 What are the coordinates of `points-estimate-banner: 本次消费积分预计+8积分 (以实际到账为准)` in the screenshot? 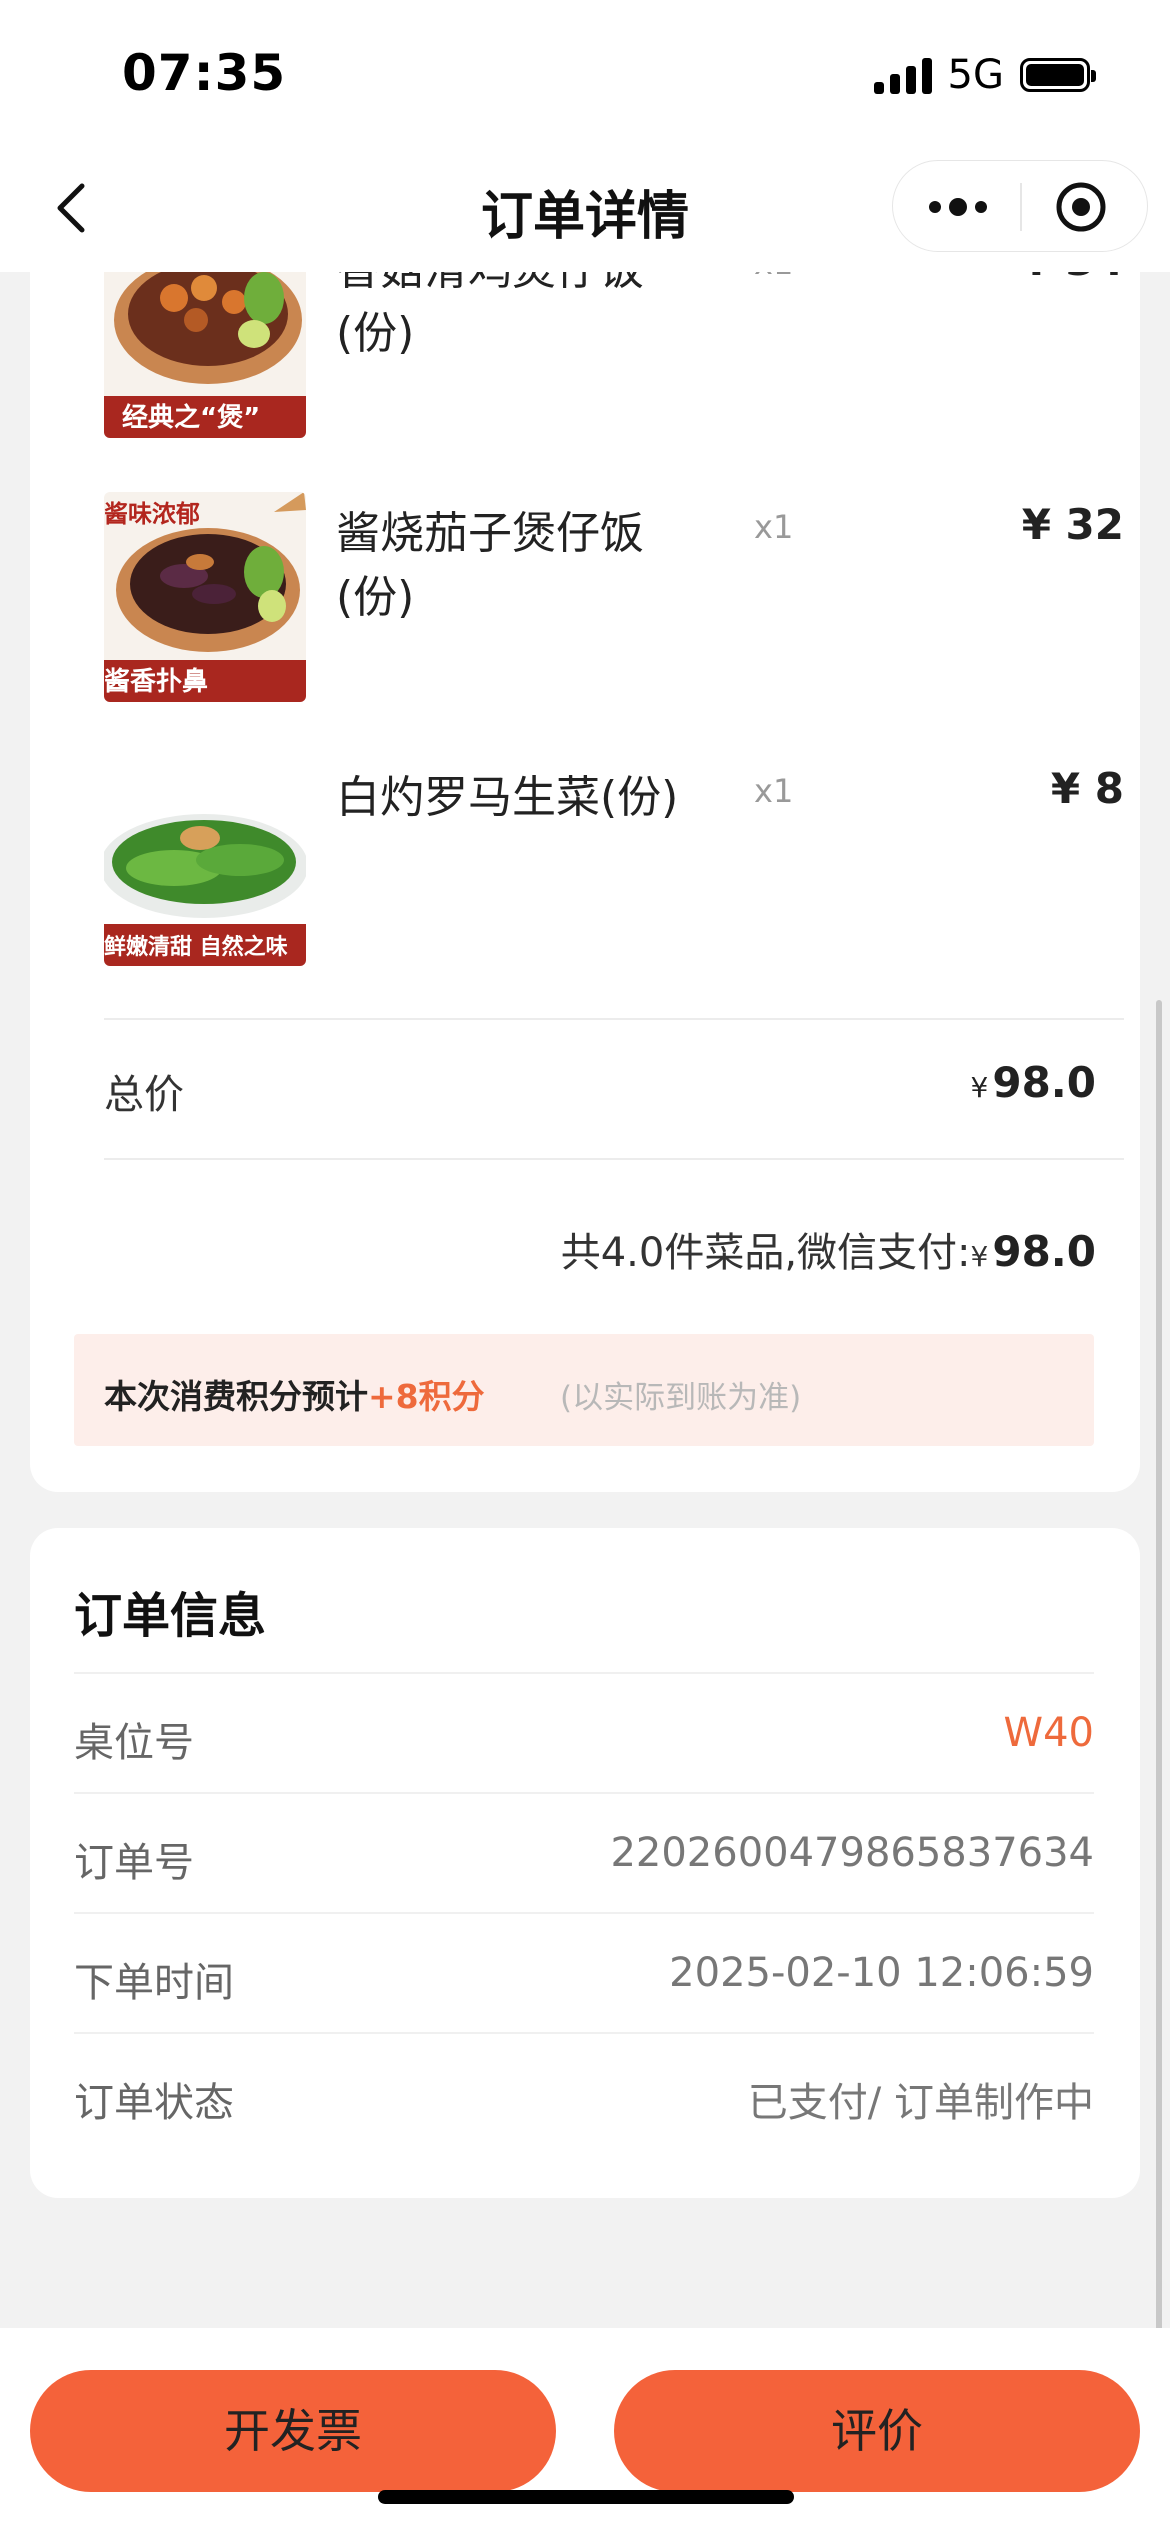 It's located at (584, 1390).